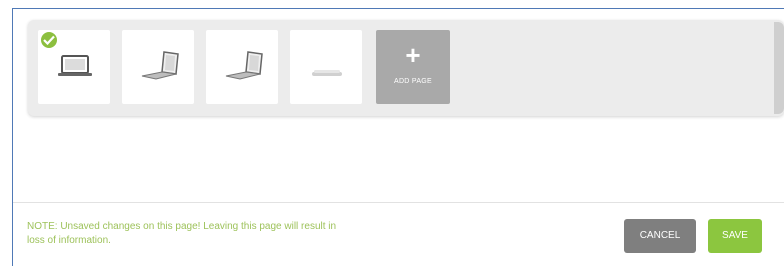  Describe the element at coordinates (413, 81) in the screenshot. I see `add-page-label: ADD PAGE` at that location.